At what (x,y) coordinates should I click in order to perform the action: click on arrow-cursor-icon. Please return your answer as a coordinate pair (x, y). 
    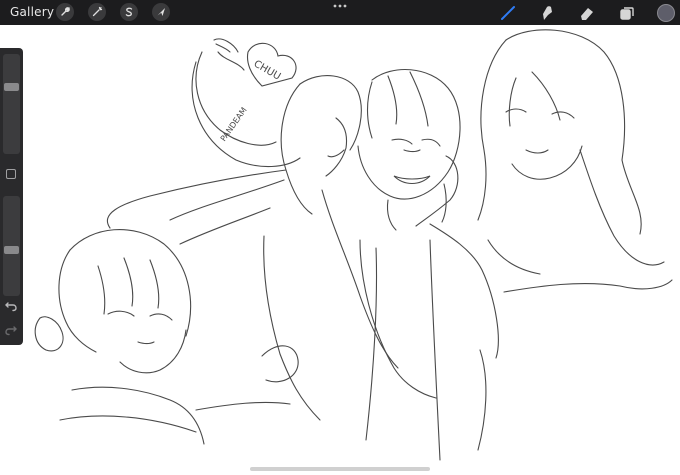
    Looking at the image, I should click on (161, 12).